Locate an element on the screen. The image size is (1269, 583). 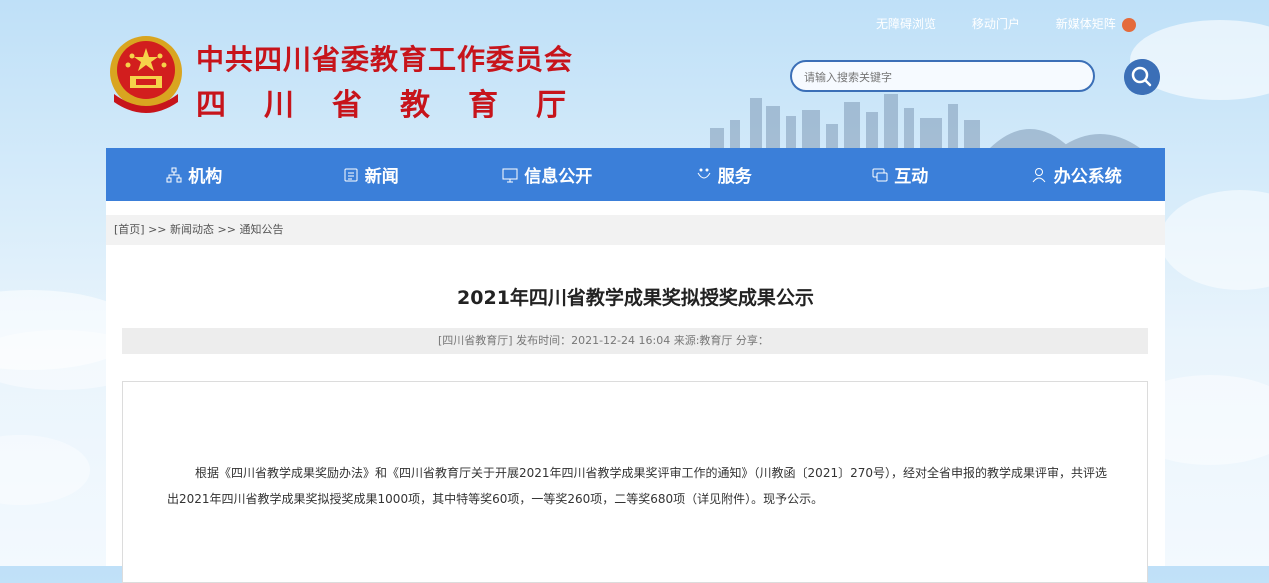
nav-interact: 互动 is located at coordinates (900, 174).